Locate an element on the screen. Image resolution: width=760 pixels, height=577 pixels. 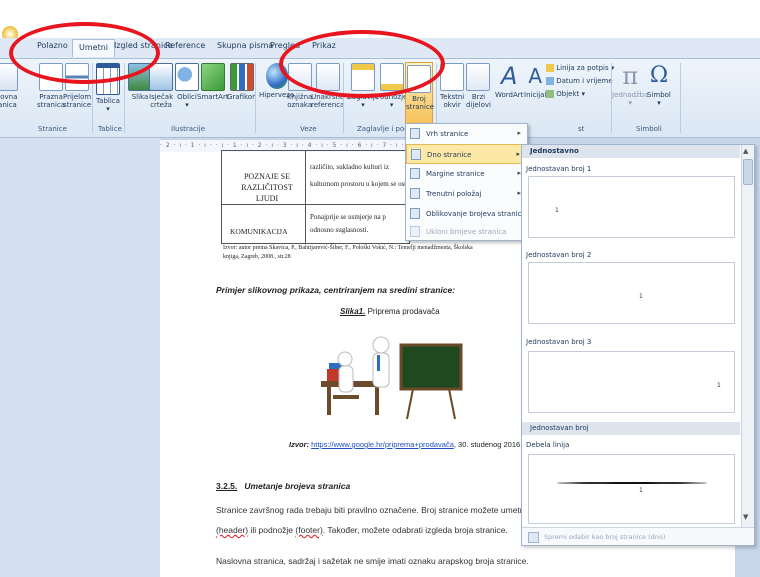
scrollbar-thumb is located at coordinates (748, 172).